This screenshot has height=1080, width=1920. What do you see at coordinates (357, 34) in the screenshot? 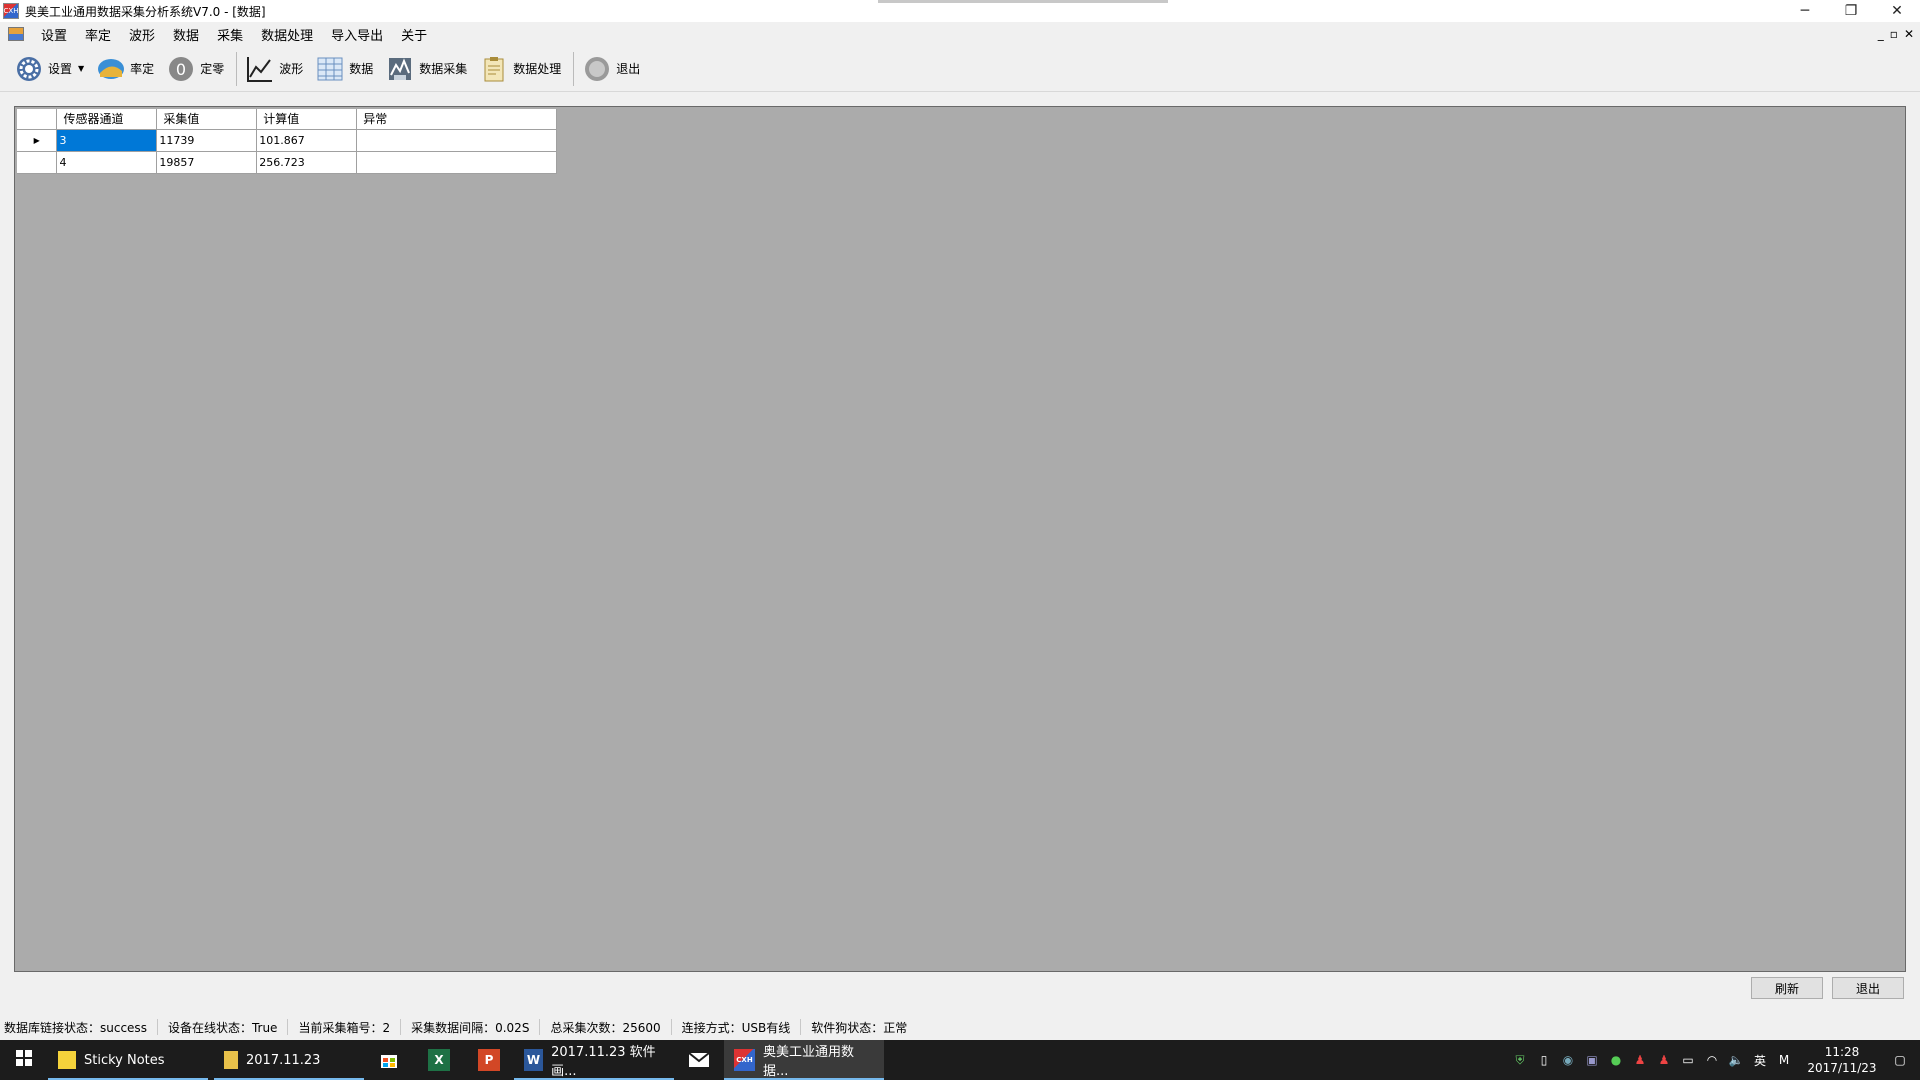
I see `menu-import-export: 导入导出` at bounding box center [357, 34].